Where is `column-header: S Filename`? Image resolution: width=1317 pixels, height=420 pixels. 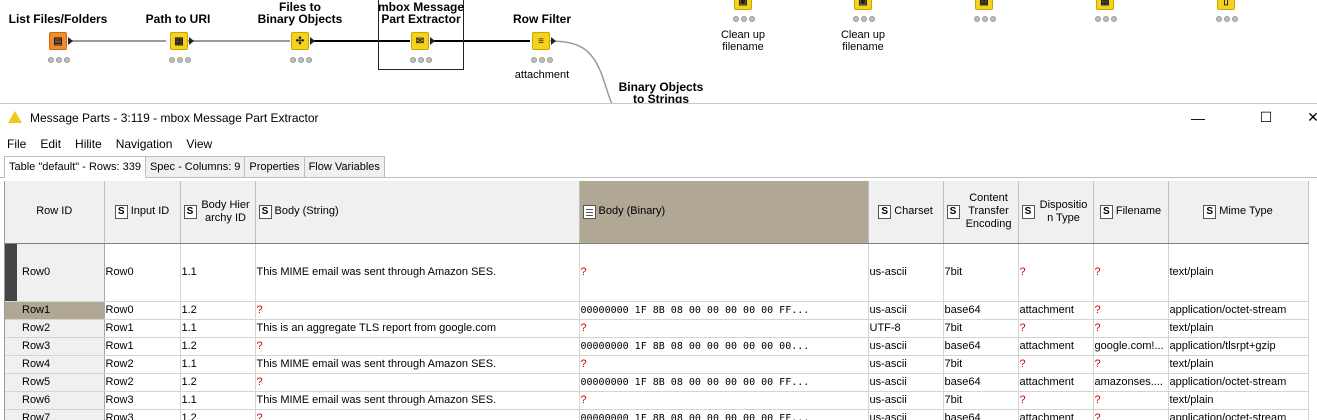 column-header: S Filename is located at coordinates (1131, 212).